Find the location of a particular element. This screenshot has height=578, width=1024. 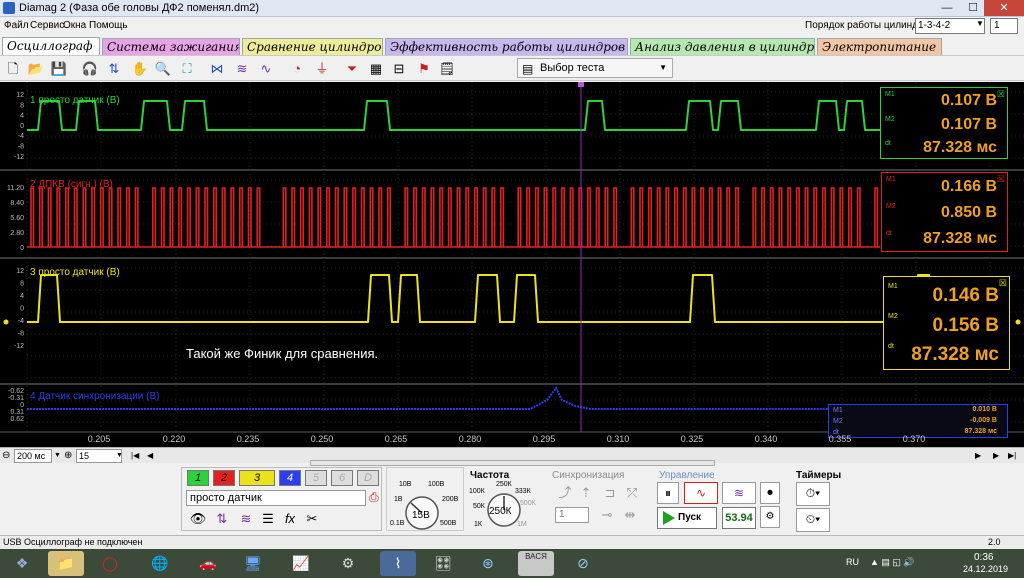

function-icon: fx is located at coordinates (290, 519).